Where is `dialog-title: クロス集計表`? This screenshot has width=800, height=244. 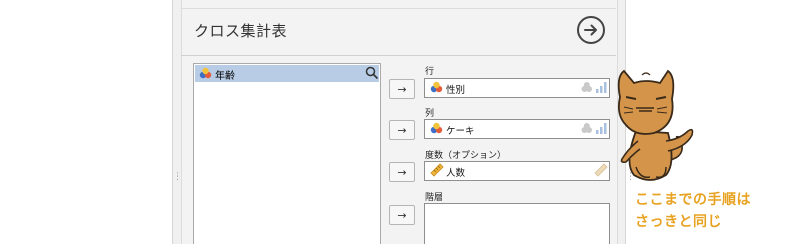
dialog-title: クロス集計表 is located at coordinates (241, 31).